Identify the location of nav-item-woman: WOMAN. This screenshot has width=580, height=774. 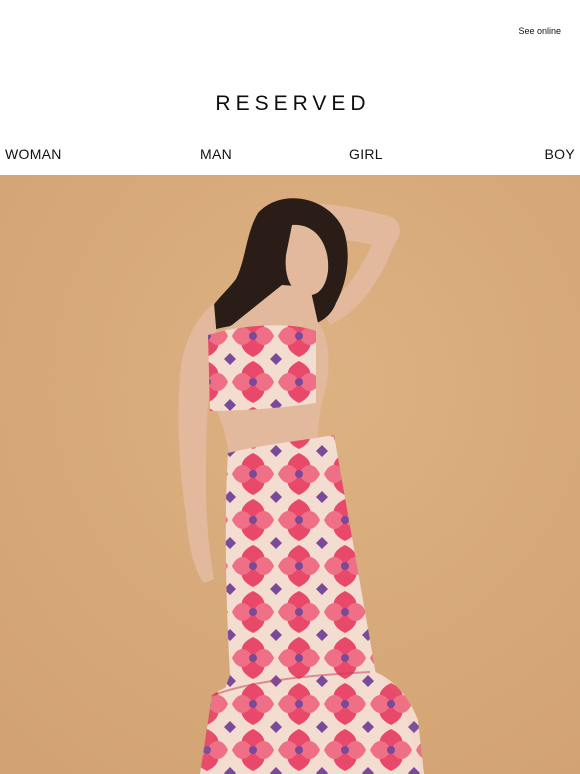
(33, 154).